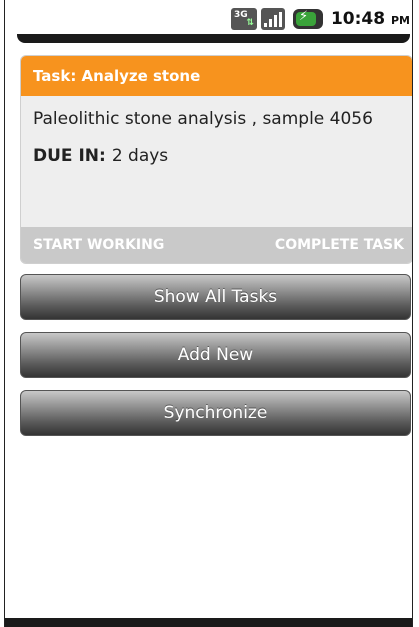 The height and width of the screenshot is (627, 419). What do you see at coordinates (358, 19) in the screenshot?
I see `clock-time: 10:48` at bounding box center [358, 19].